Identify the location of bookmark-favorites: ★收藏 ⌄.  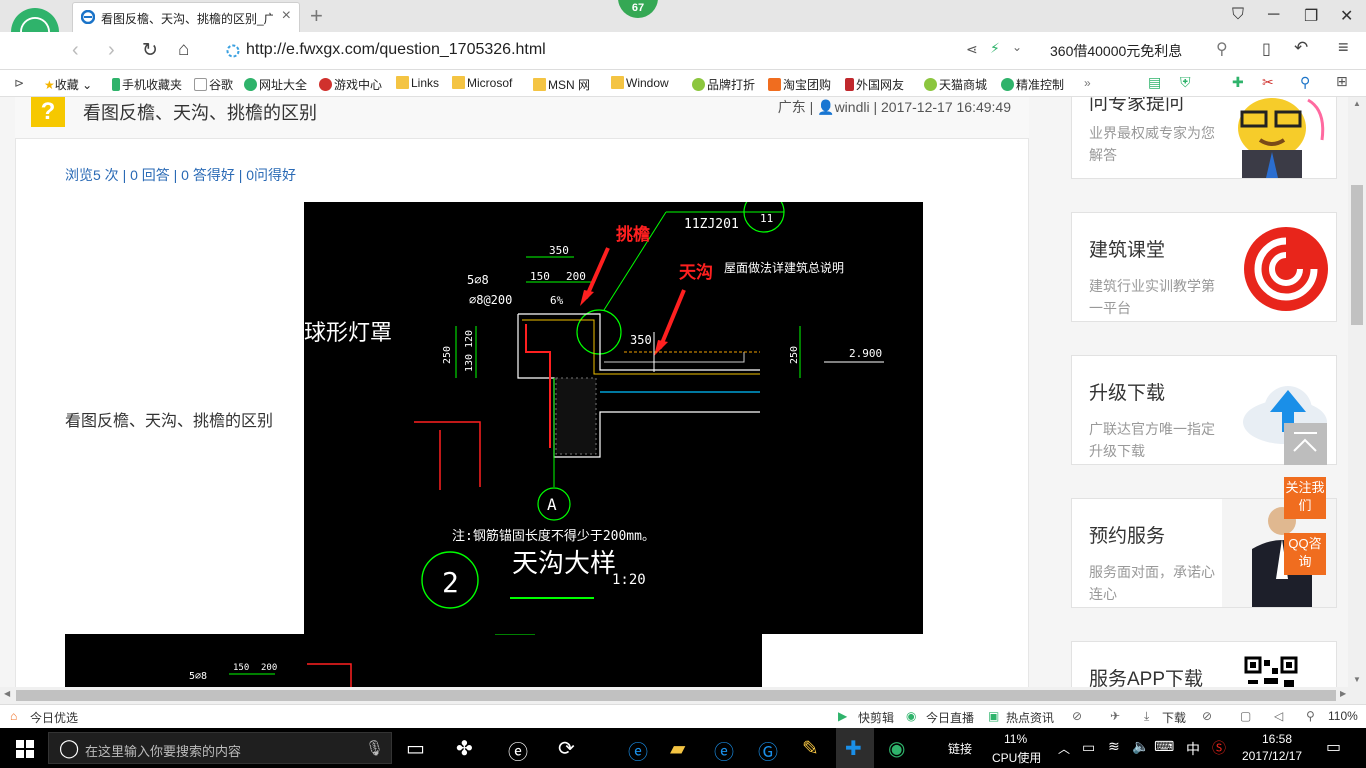
(68, 84).